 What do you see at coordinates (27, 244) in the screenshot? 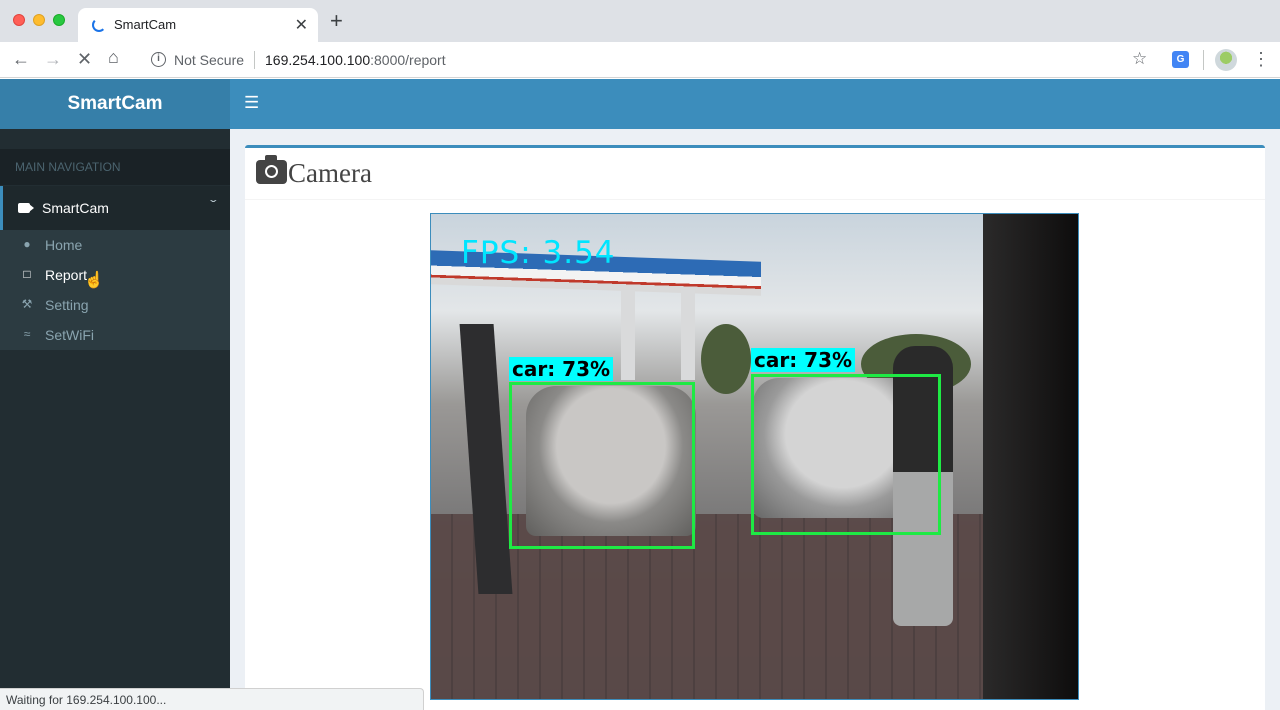
I see `user-icon: ●` at bounding box center [27, 244].